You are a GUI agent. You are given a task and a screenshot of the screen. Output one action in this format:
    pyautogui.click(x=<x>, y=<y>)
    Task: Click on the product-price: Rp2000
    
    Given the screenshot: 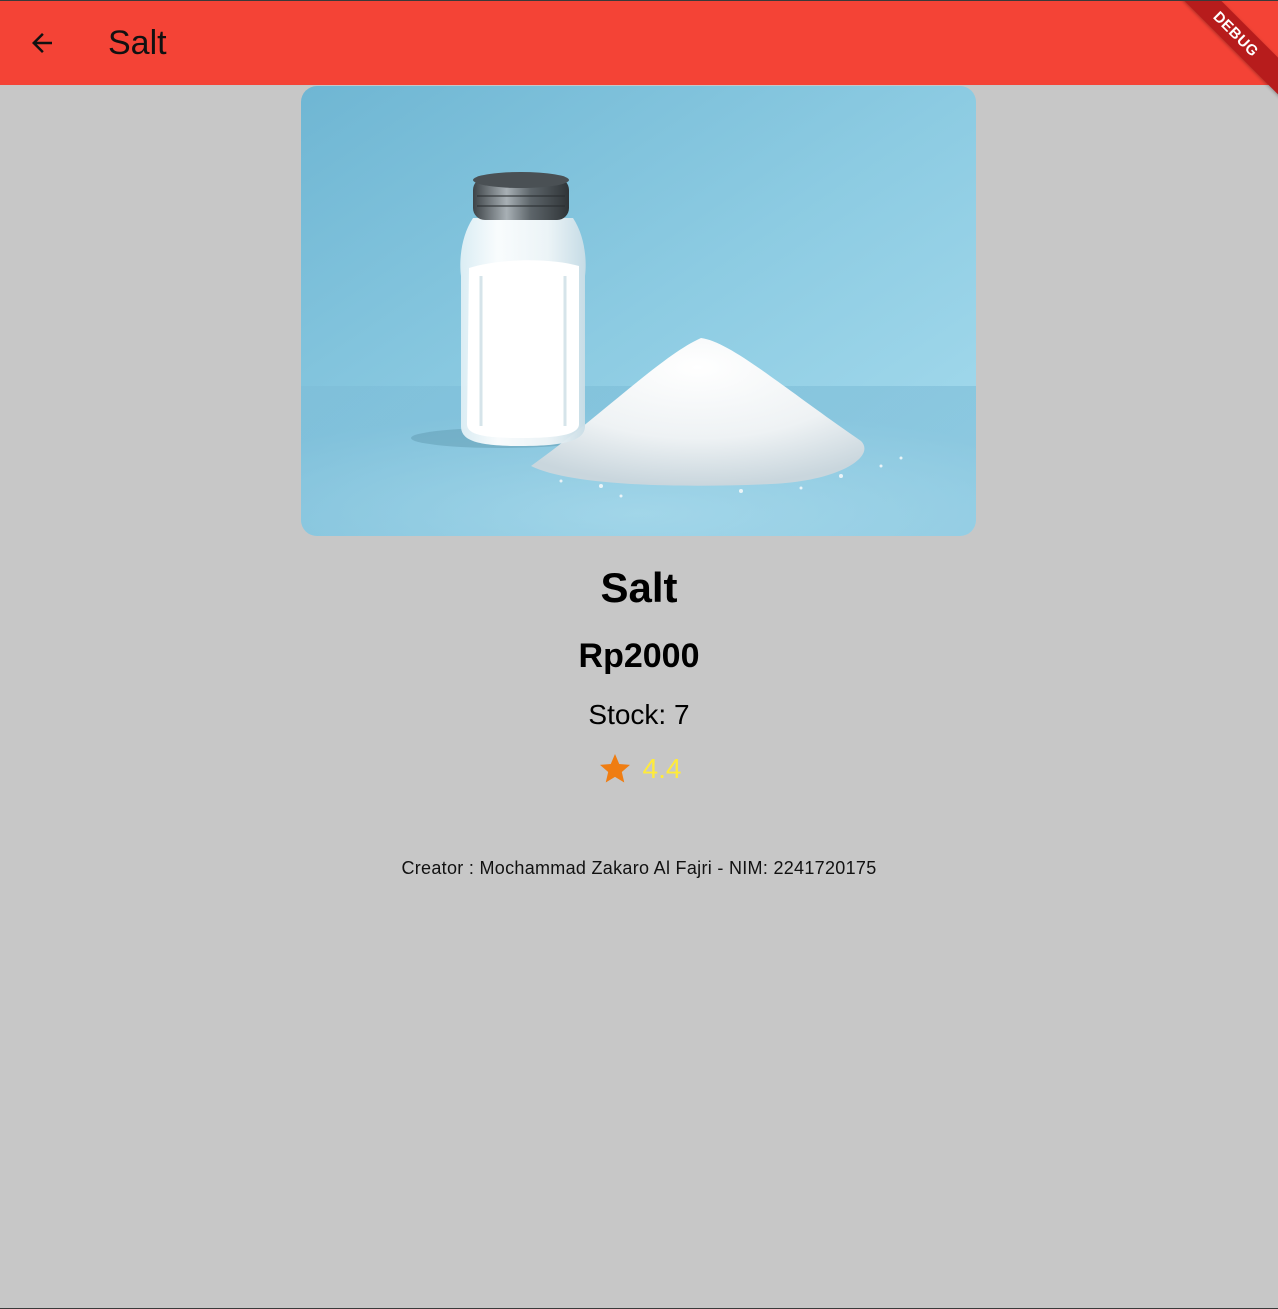 What is the action you would take?
    pyautogui.click(x=639, y=656)
    